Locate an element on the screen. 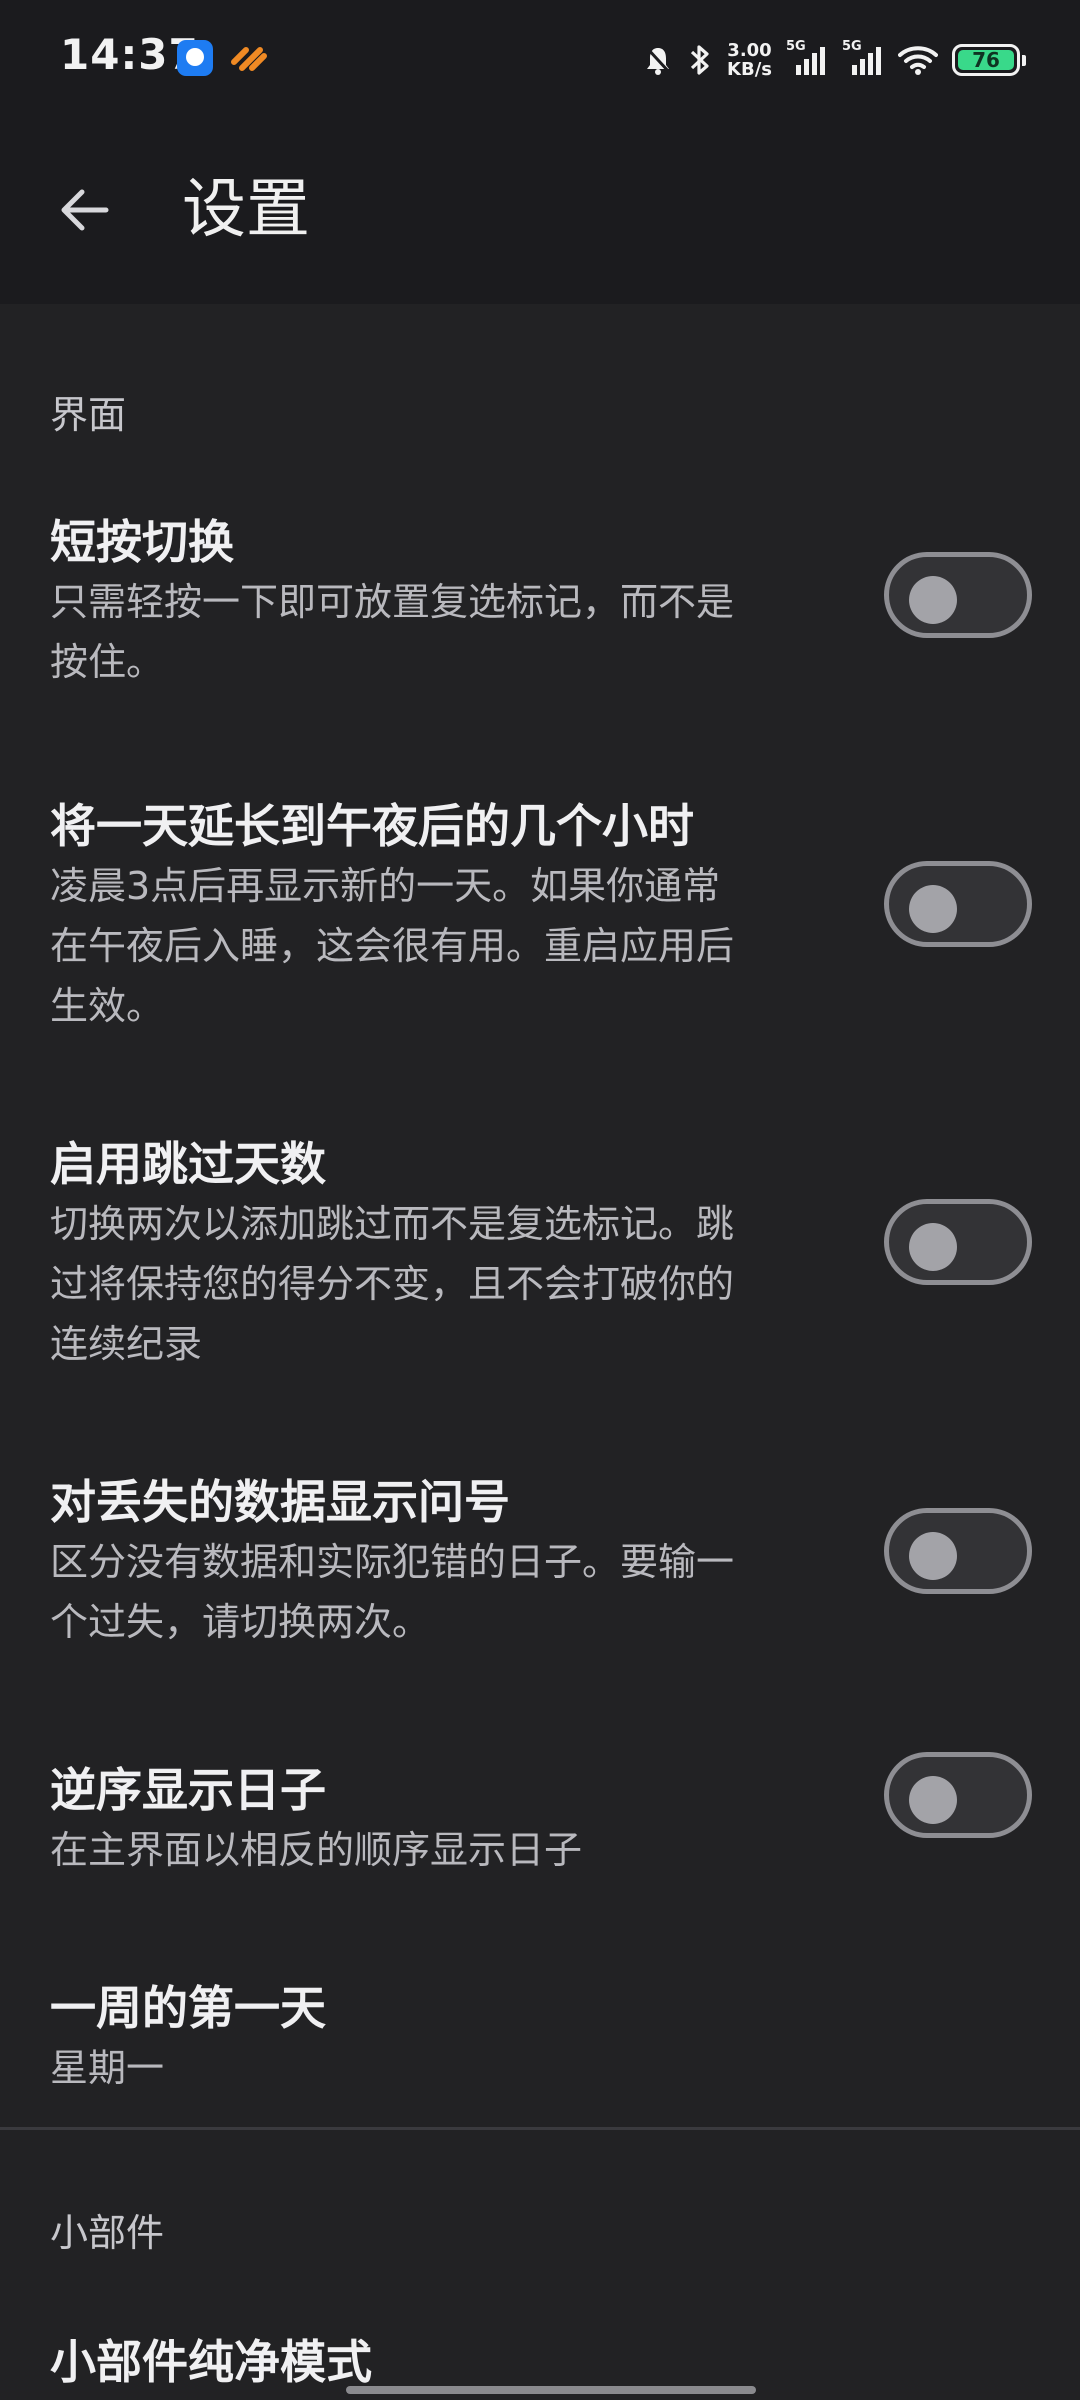 Image resolution: width=1080 pixels, height=2400 pixels. skip-days-switch is located at coordinates (958, 1242).